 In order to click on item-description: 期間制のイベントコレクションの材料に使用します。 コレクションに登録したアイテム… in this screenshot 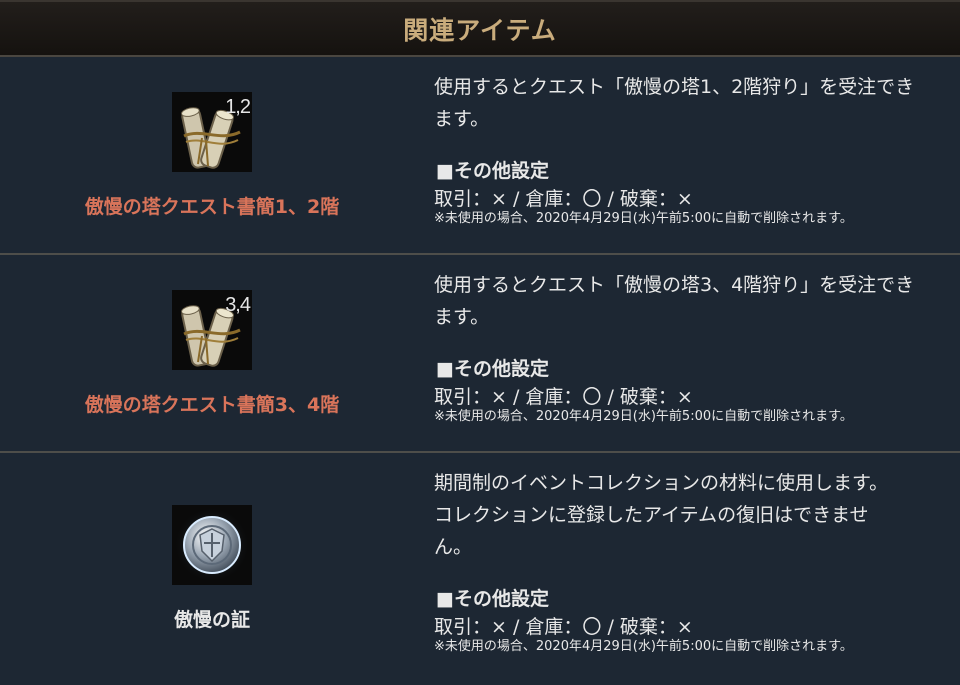, I will do `click(661, 515)`.